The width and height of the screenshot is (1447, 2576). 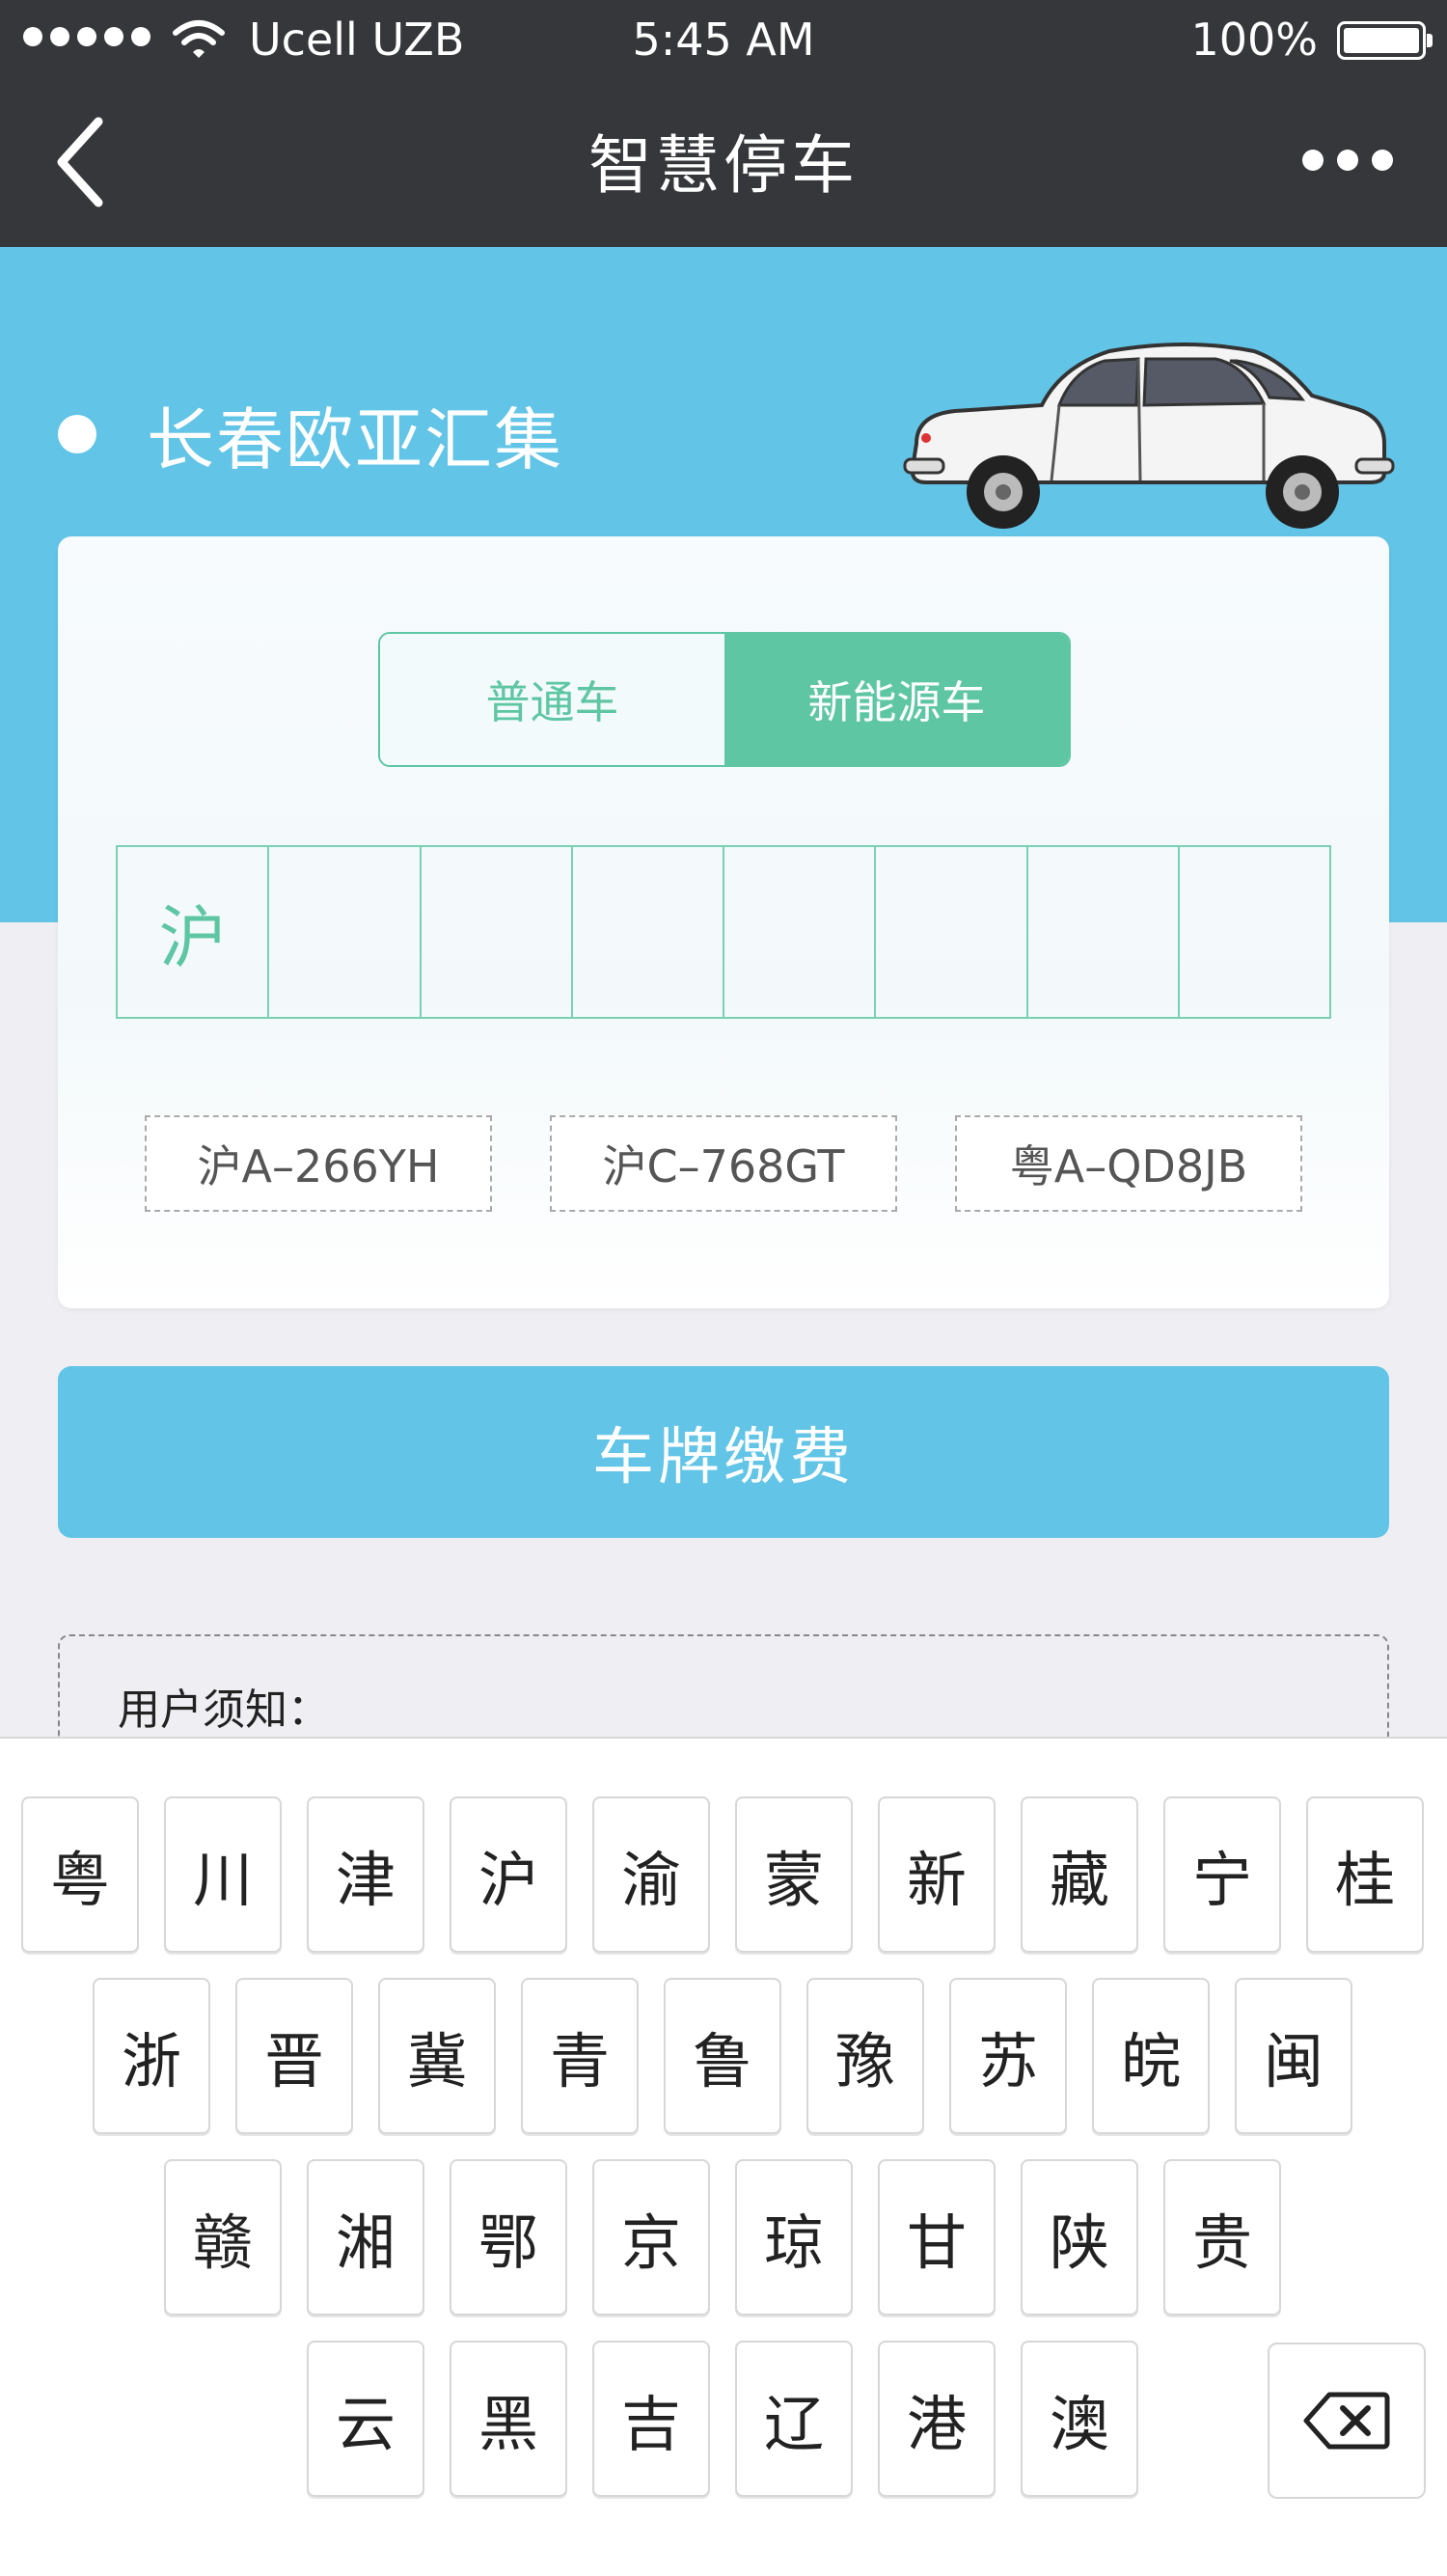 What do you see at coordinates (723, 123) in the screenshot?
I see `top-bar: Ucell UZB 5:45 AM 100% 智慧停车` at bounding box center [723, 123].